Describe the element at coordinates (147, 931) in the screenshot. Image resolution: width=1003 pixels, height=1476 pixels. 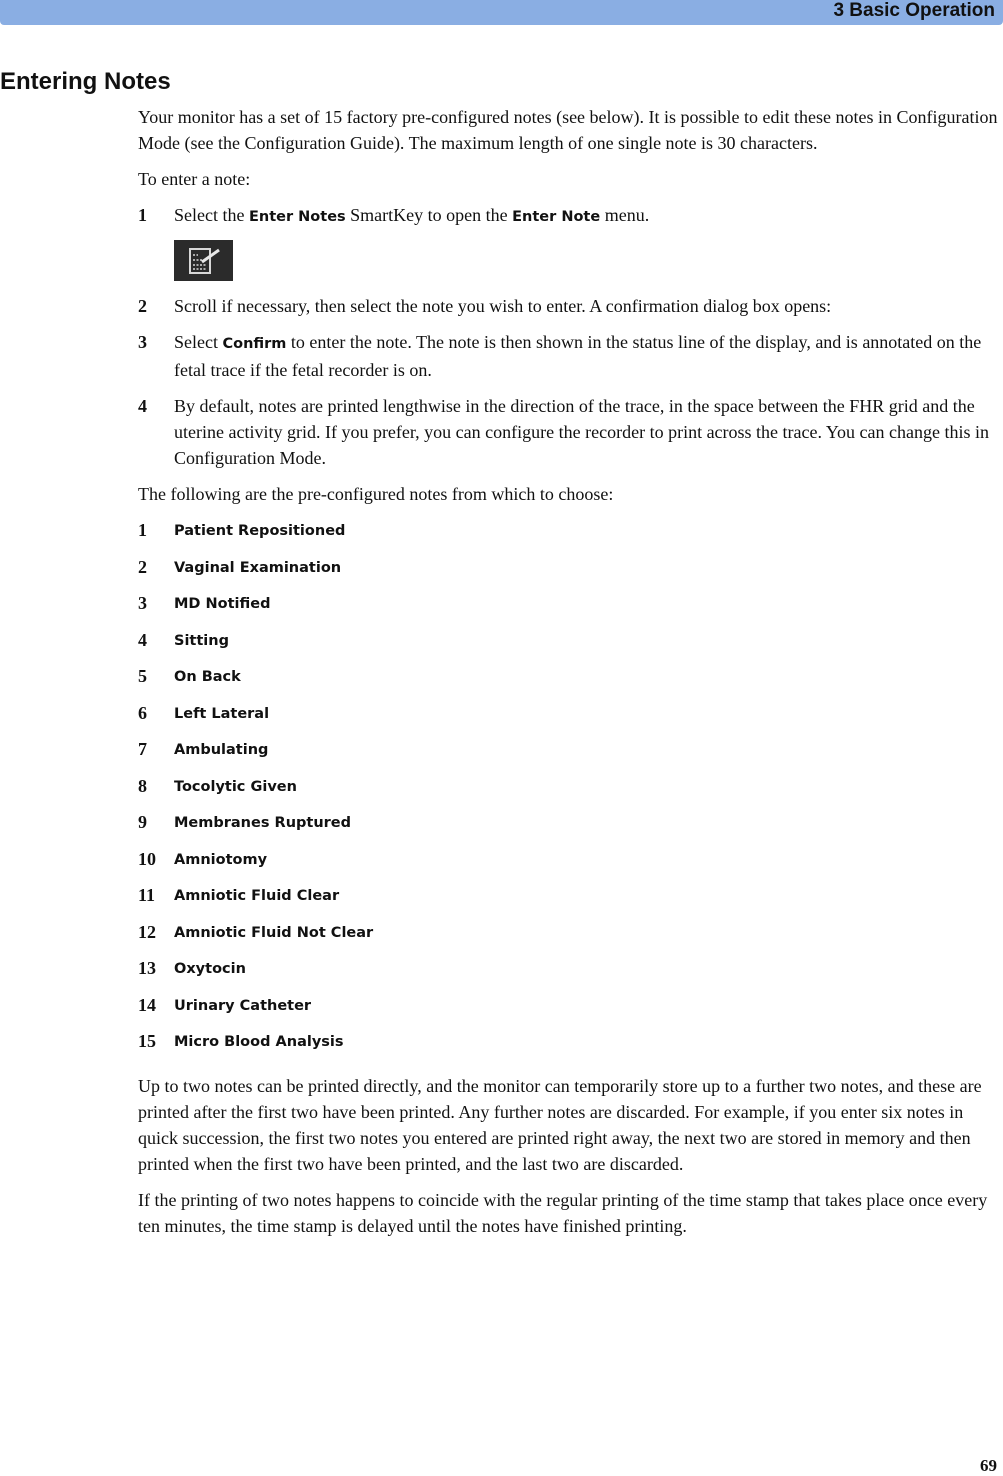
I see `note-number: 12` at that location.